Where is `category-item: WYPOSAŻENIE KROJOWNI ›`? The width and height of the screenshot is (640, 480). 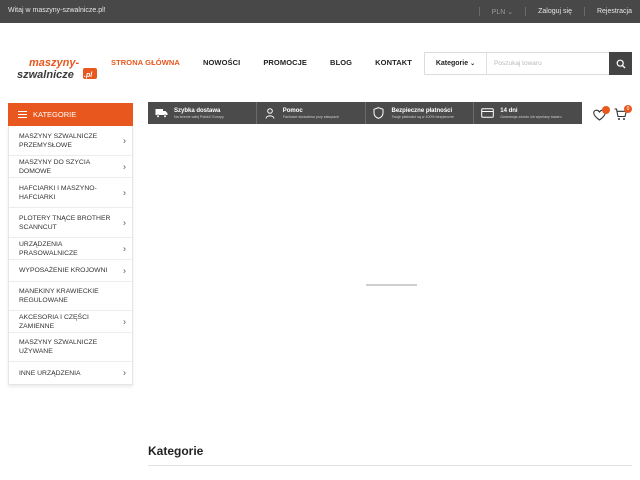
category-item: WYPOSAŻENIE KROJOWNI › is located at coordinates (70, 270).